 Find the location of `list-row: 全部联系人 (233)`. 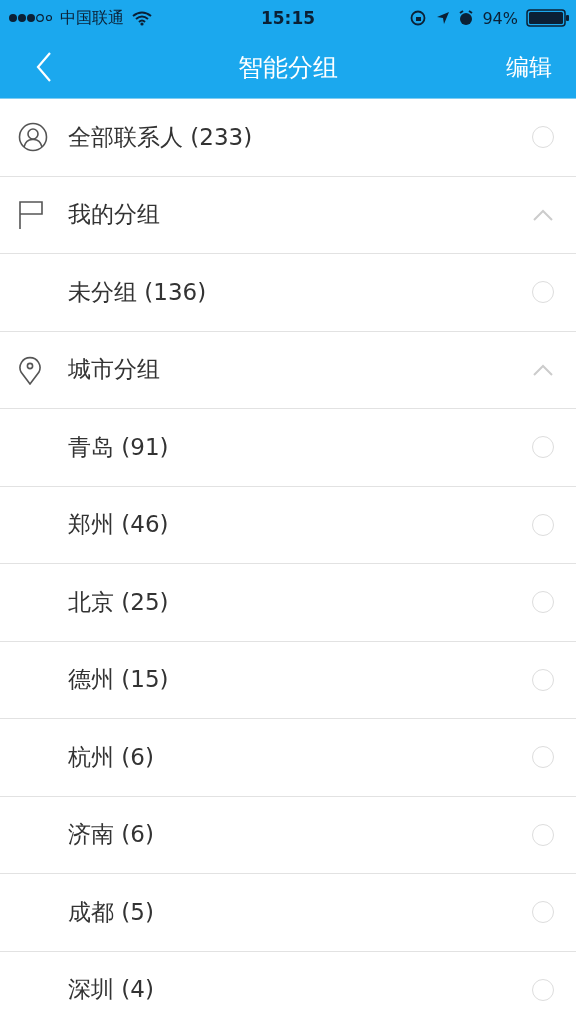

list-row: 全部联系人 (233) is located at coordinates (288, 138).